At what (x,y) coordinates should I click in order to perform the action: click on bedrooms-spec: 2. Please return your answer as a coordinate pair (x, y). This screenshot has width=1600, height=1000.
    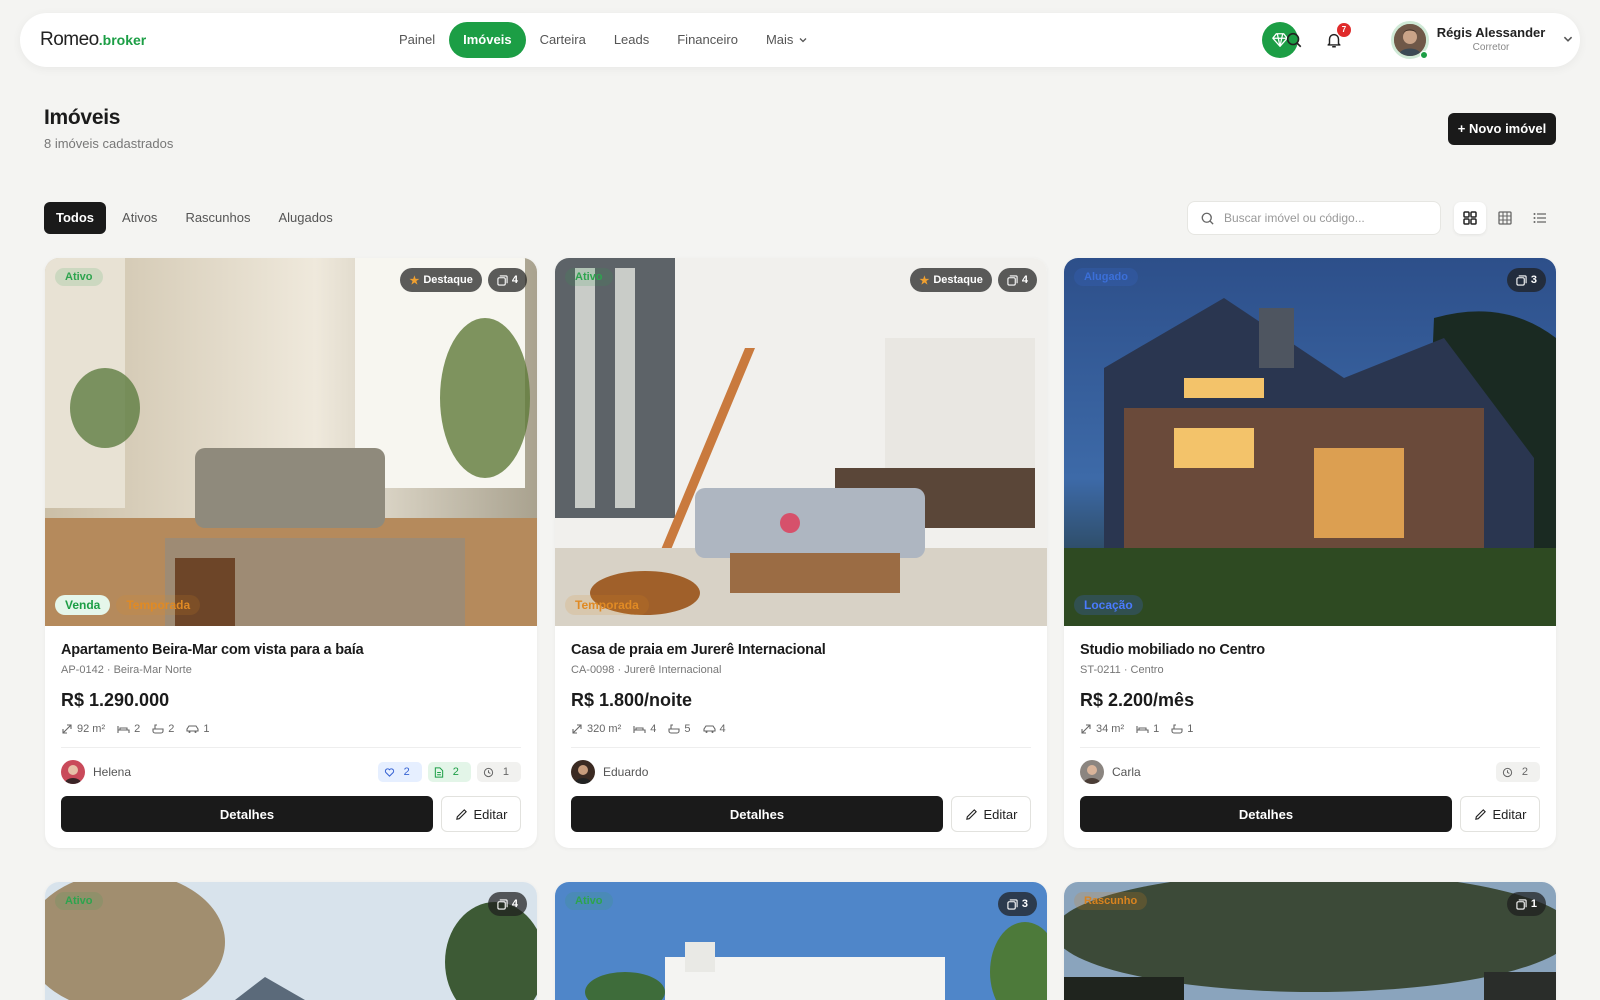
    Looking at the image, I should click on (128, 729).